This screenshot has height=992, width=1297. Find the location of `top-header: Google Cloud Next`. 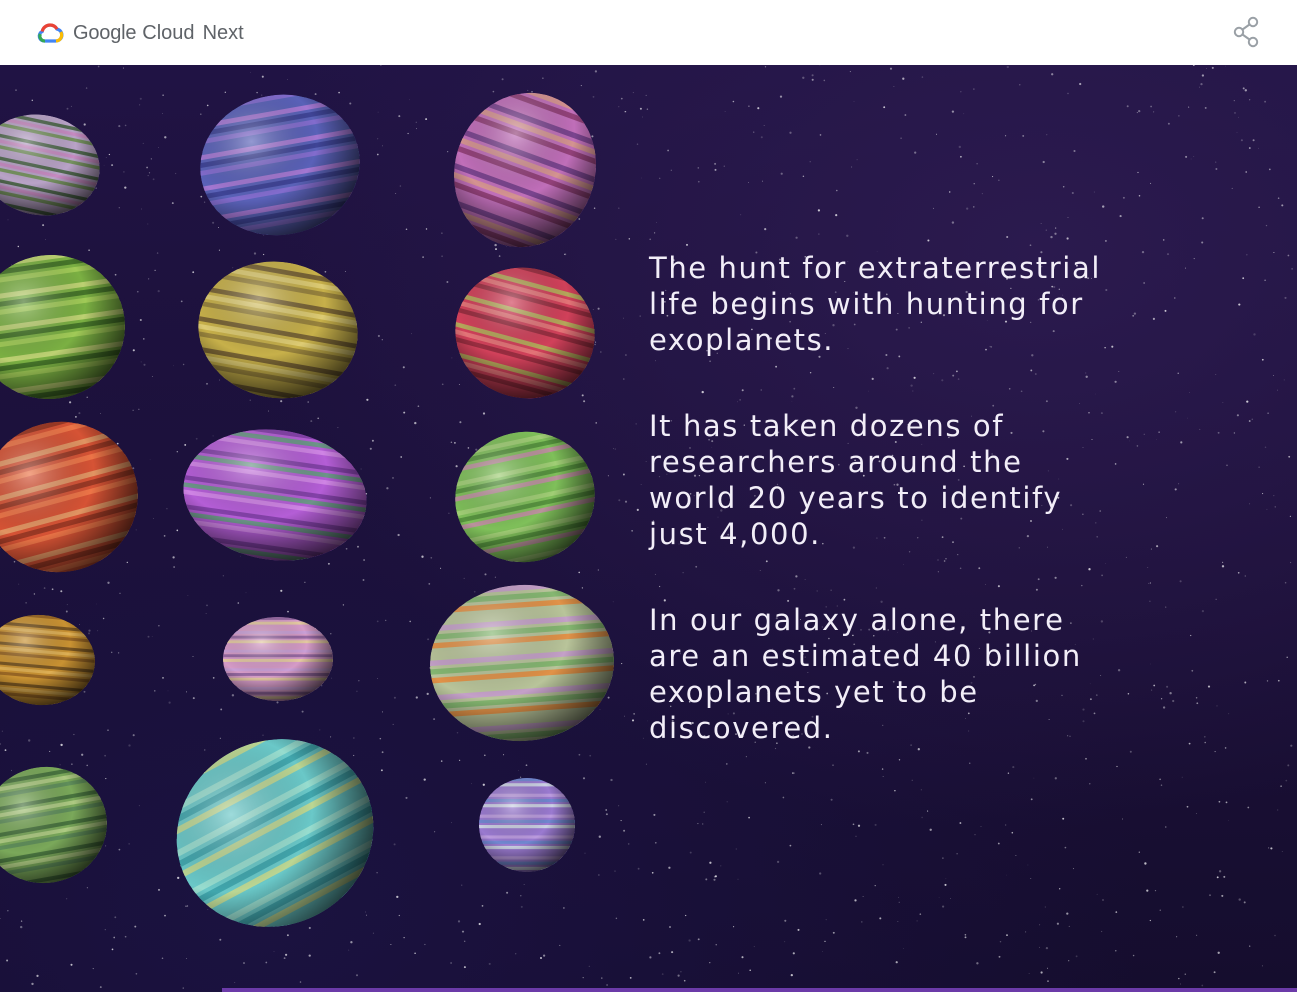

top-header: Google Cloud Next is located at coordinates (648, 32).